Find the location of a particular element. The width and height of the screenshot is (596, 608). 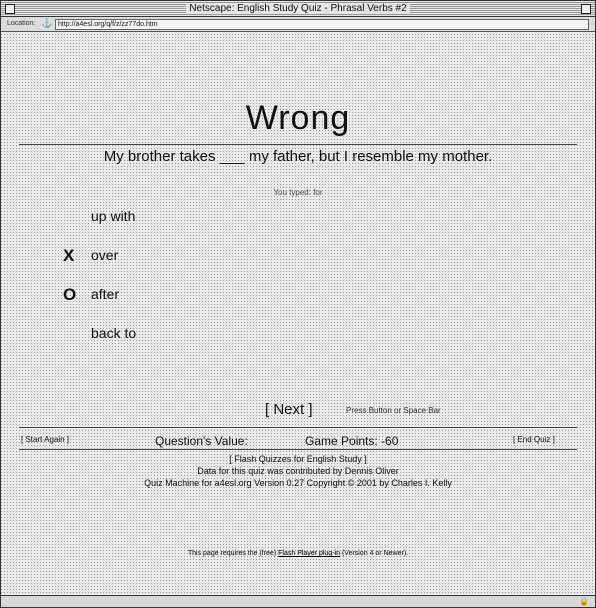

correct-o-mark: O is located at coordinates (70, 294).